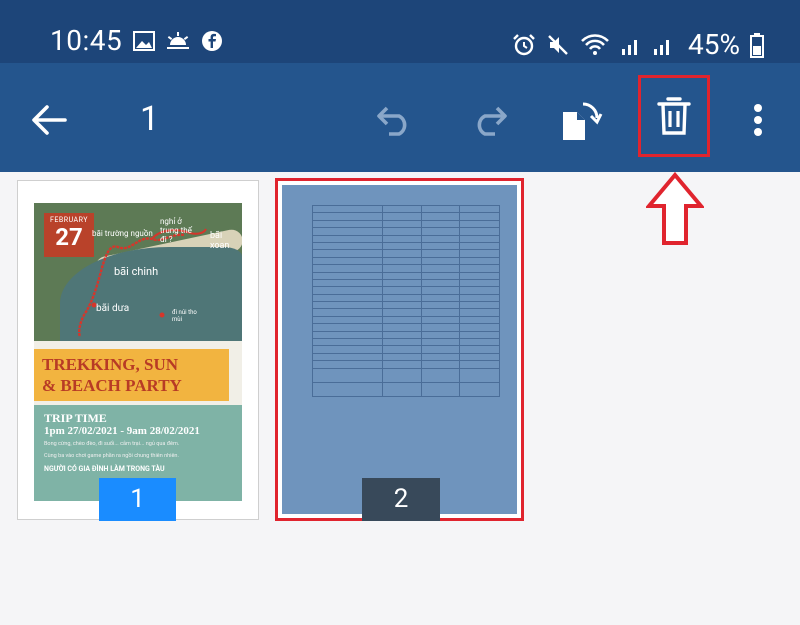 The width and height of the screenshot is (800, 625). I want to click on arrow-left-icon, so click(49, 120).